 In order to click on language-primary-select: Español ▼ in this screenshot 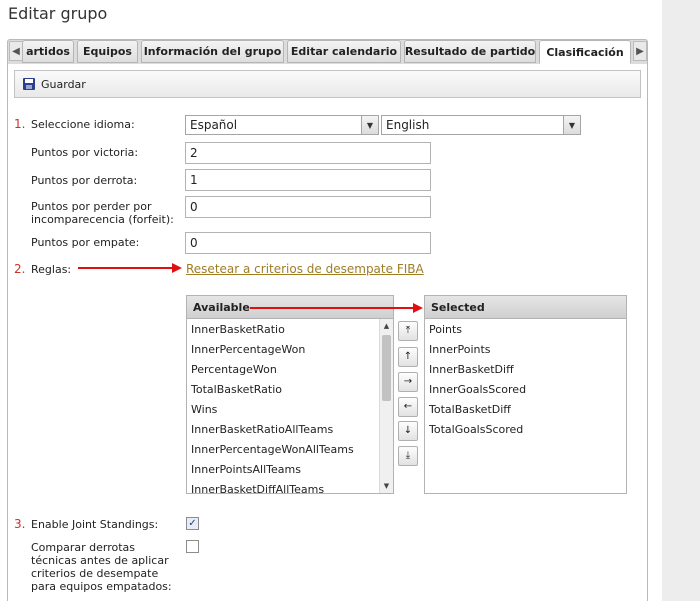, I will do `click(282, 125)`.